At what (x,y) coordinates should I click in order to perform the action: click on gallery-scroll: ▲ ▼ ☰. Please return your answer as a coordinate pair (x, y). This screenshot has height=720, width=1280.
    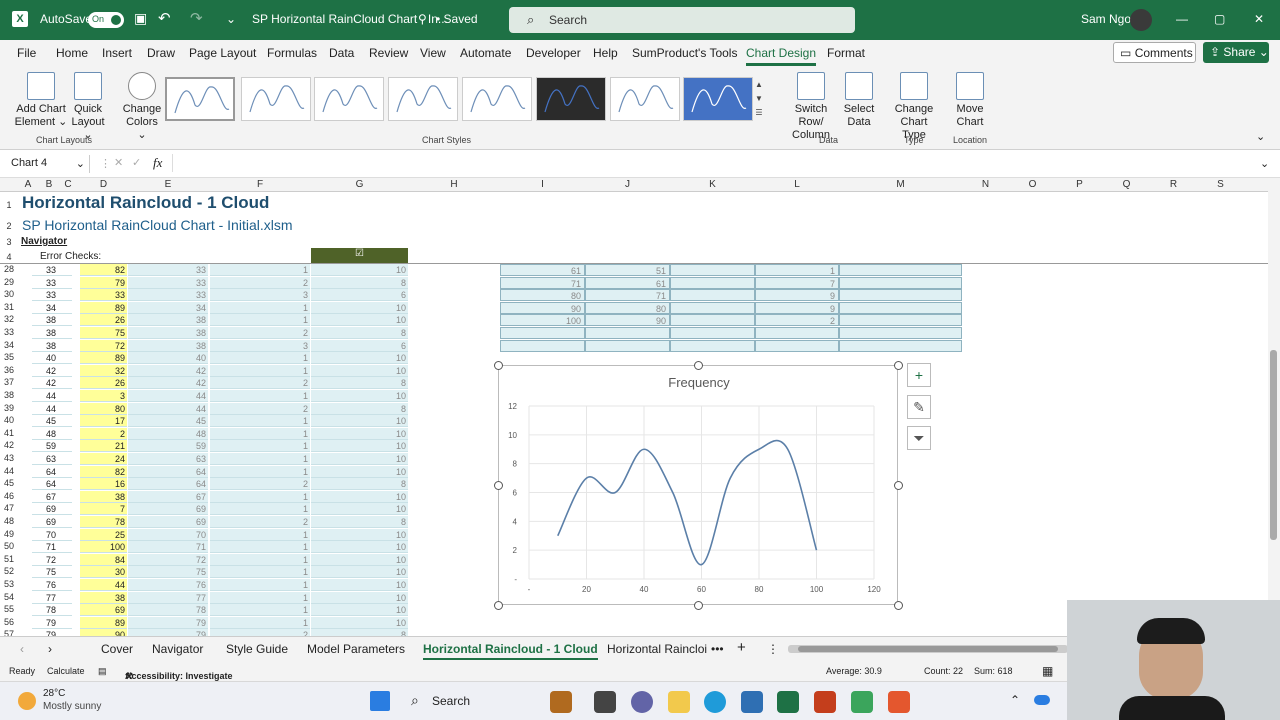
    Looking at the image, I should click on (759, 100).